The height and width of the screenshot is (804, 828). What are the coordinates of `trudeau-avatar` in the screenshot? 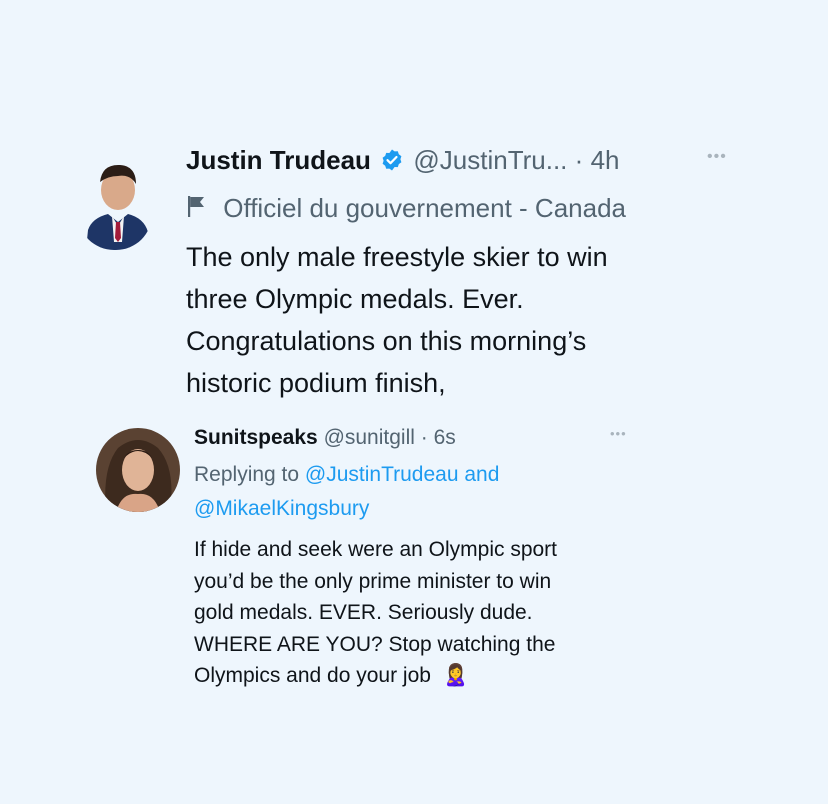 It's located at (115, 201).